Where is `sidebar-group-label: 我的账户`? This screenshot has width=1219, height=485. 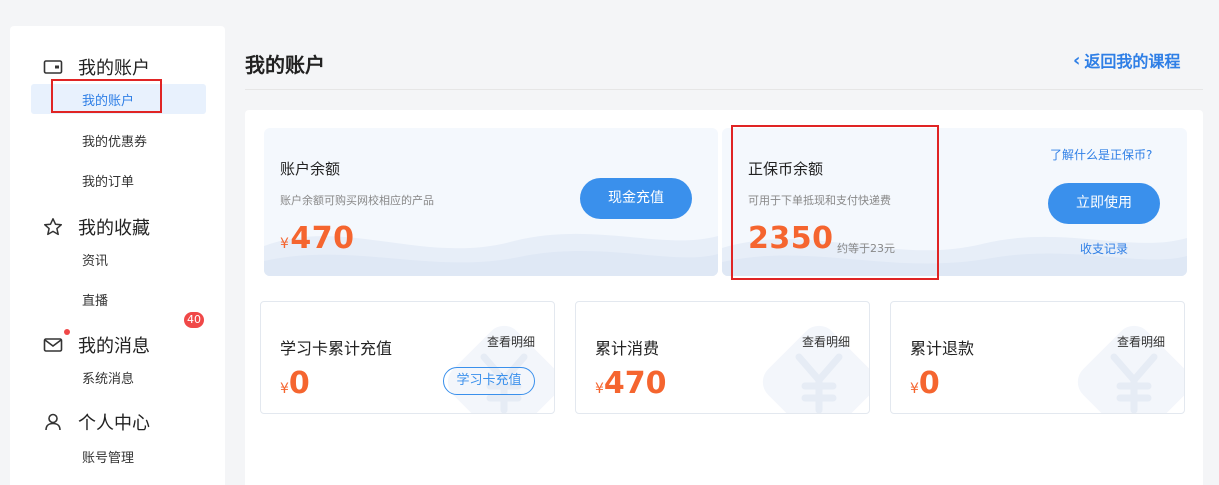 sidebar-group-label: 我的账户 is located at coordinates (114, 68).